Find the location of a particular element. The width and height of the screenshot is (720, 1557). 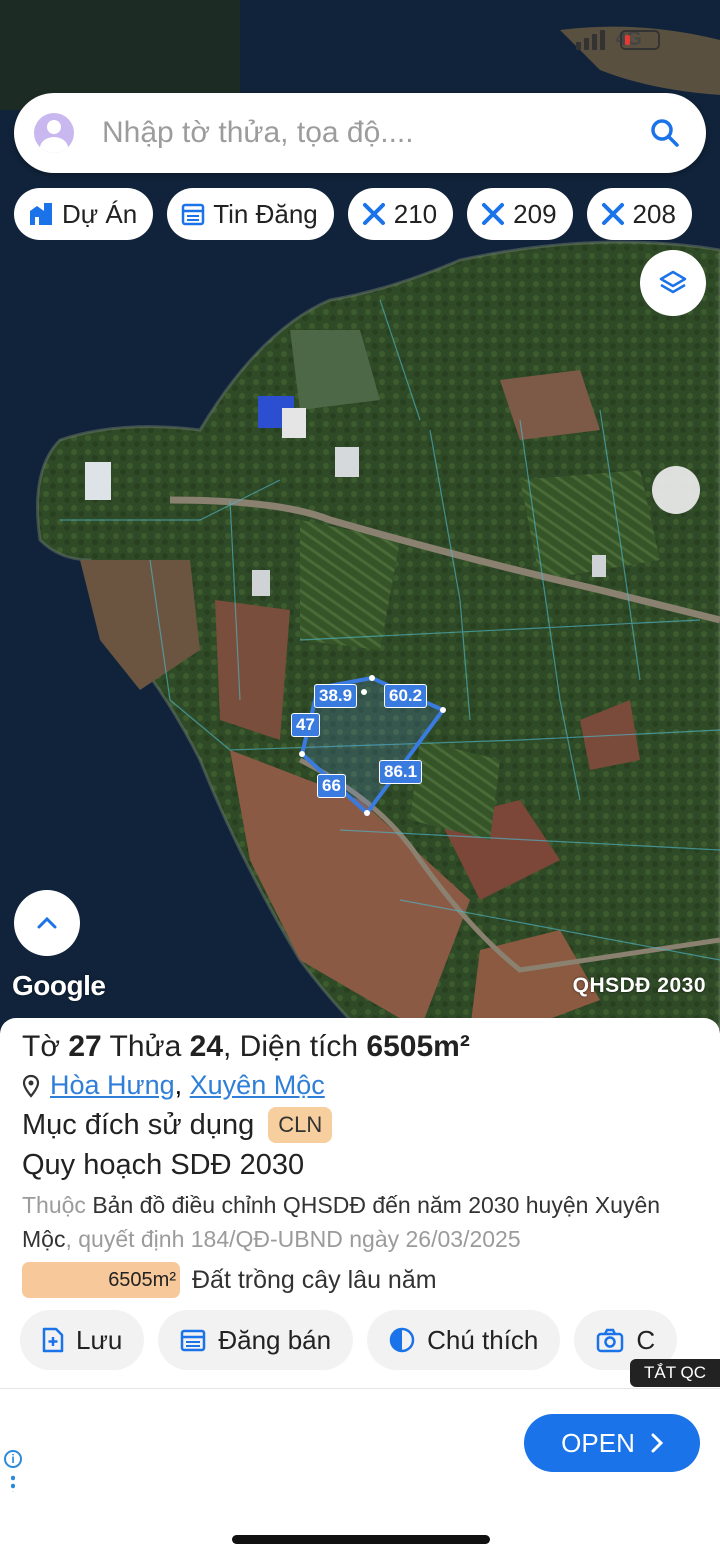

ad-more-icon is located at coordinates (13, 1483).